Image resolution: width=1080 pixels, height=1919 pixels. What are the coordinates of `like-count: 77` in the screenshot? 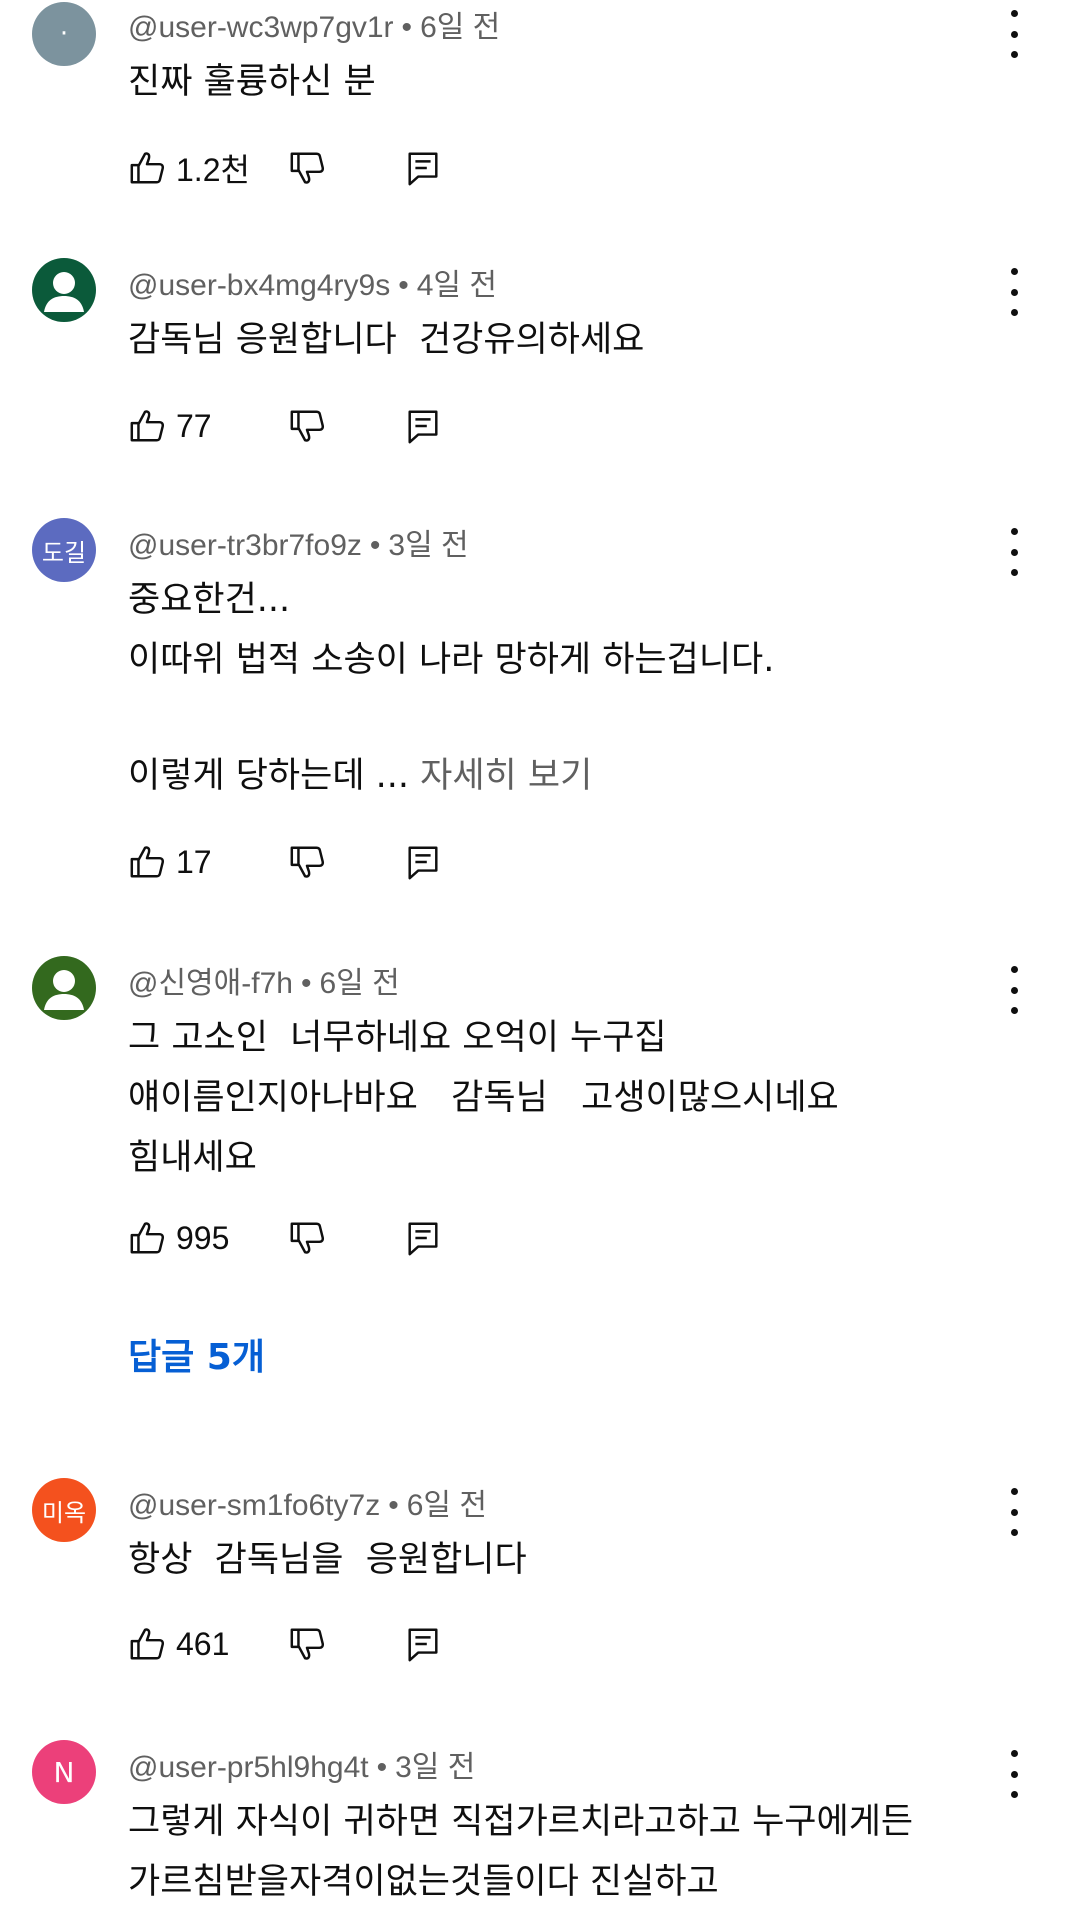 It's located at (194, 425).